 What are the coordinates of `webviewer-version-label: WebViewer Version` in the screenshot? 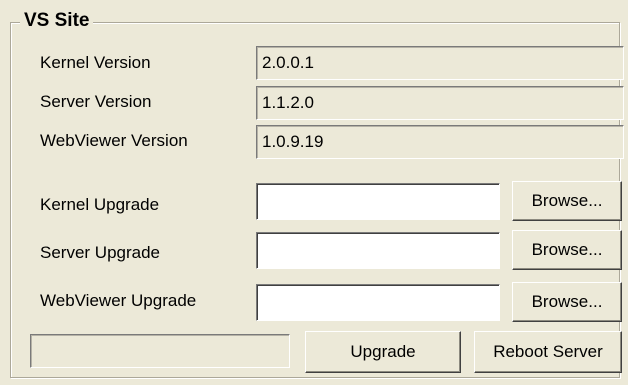 It's located at (114, 140).